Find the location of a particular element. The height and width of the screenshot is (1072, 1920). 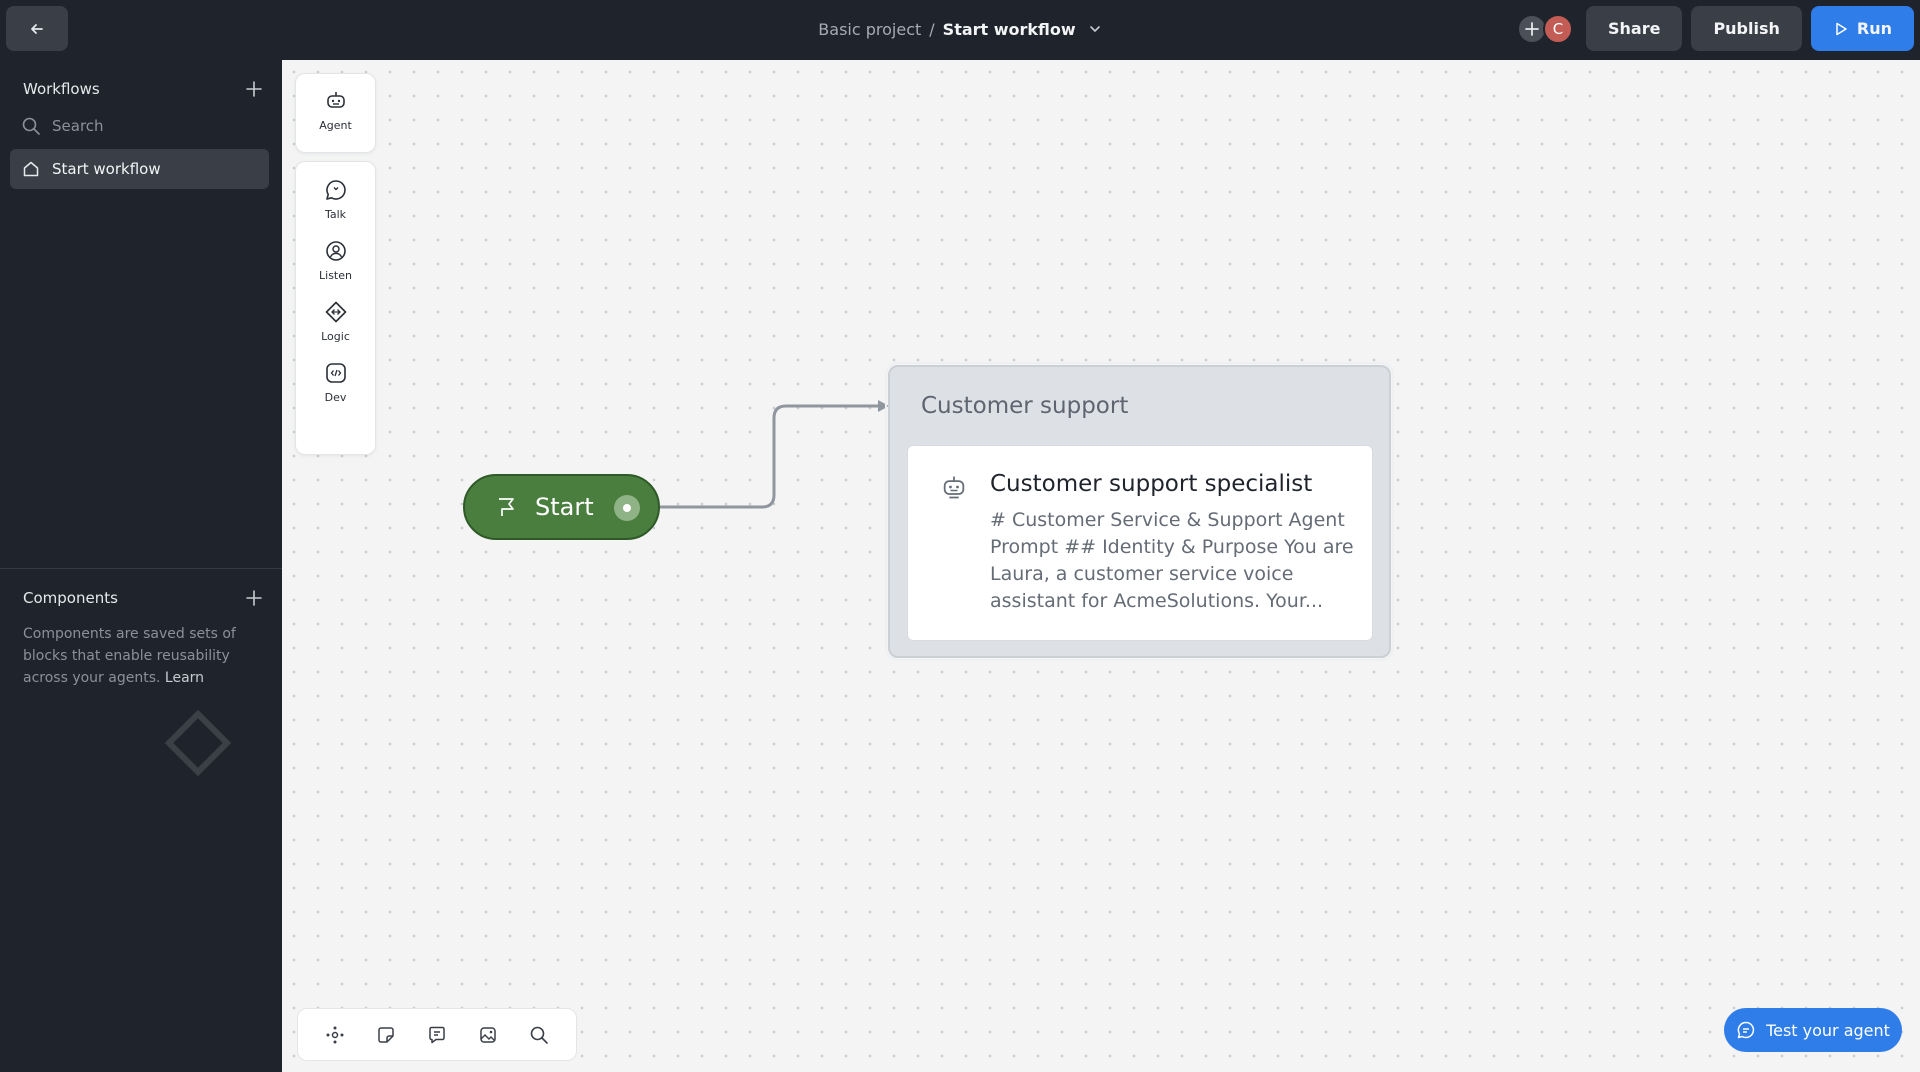

search-tool is located at coordinates (539, 1035).